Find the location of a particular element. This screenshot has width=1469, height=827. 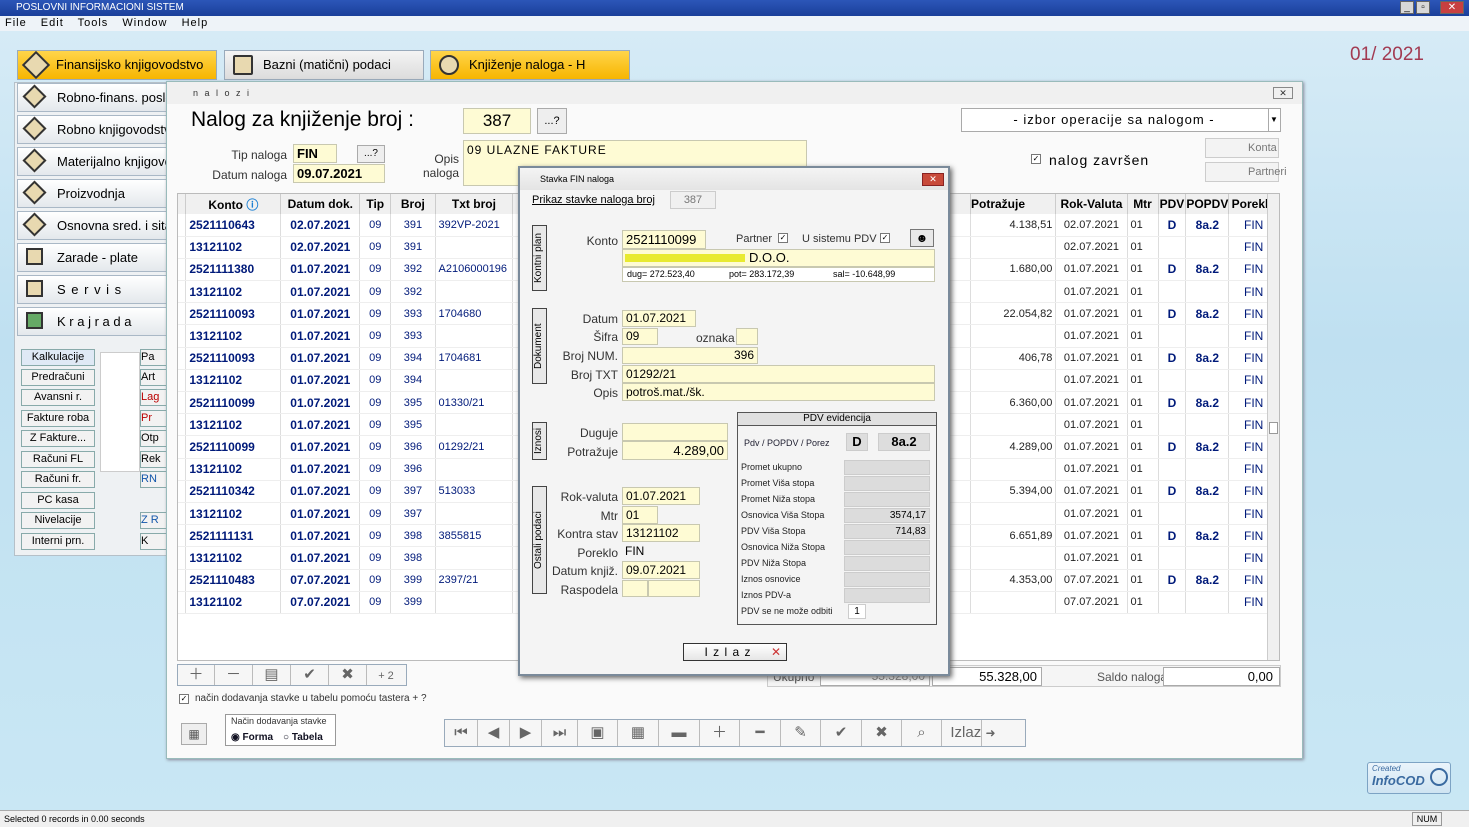

partner-card-icon: ☻ is located at coordinates (922, 238).